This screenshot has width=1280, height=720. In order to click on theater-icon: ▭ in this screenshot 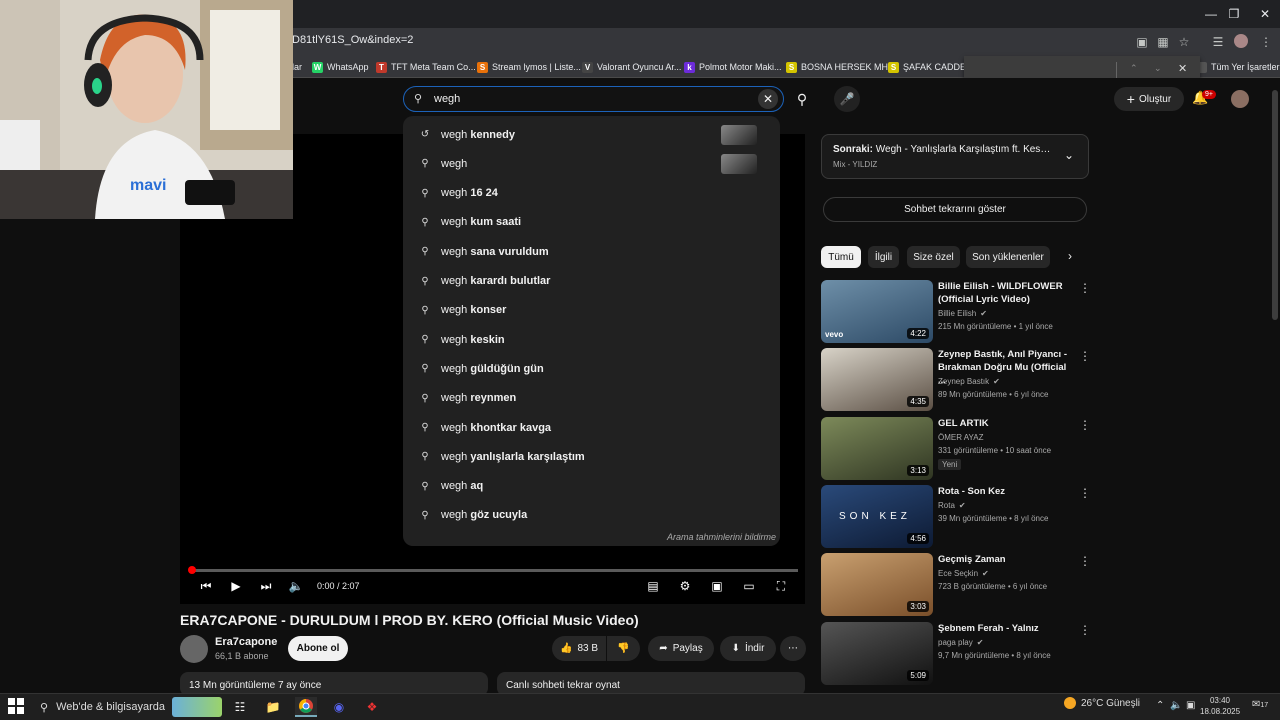, I will do `click(749, 586)`.